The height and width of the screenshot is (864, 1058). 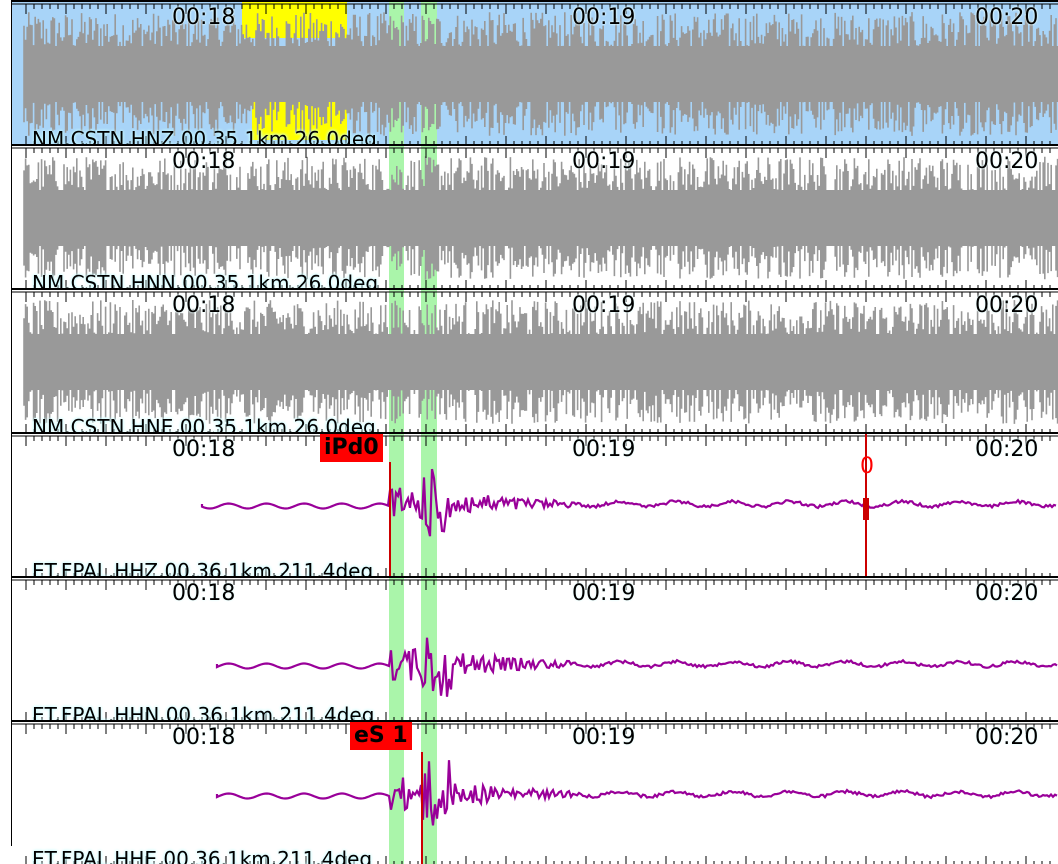 I want to click on channel-label: ET.FPAL.HHN.00.36.1km.211.4deg, so click(x=203, y=711).